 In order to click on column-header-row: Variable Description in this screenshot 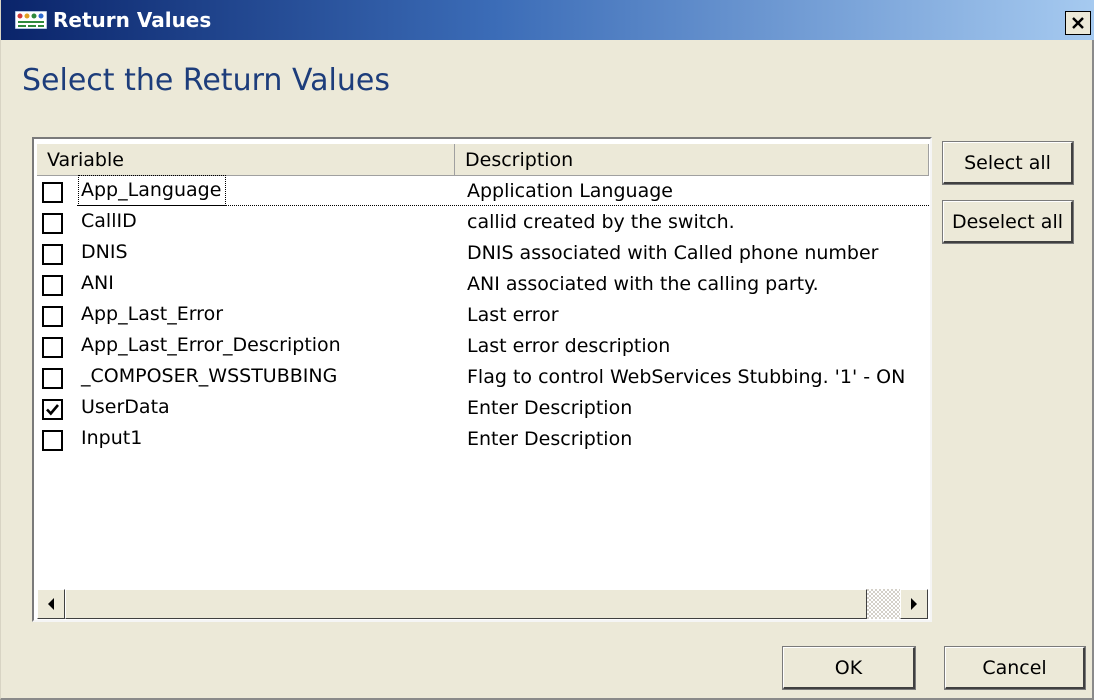, I will do `click(483, 160)`.